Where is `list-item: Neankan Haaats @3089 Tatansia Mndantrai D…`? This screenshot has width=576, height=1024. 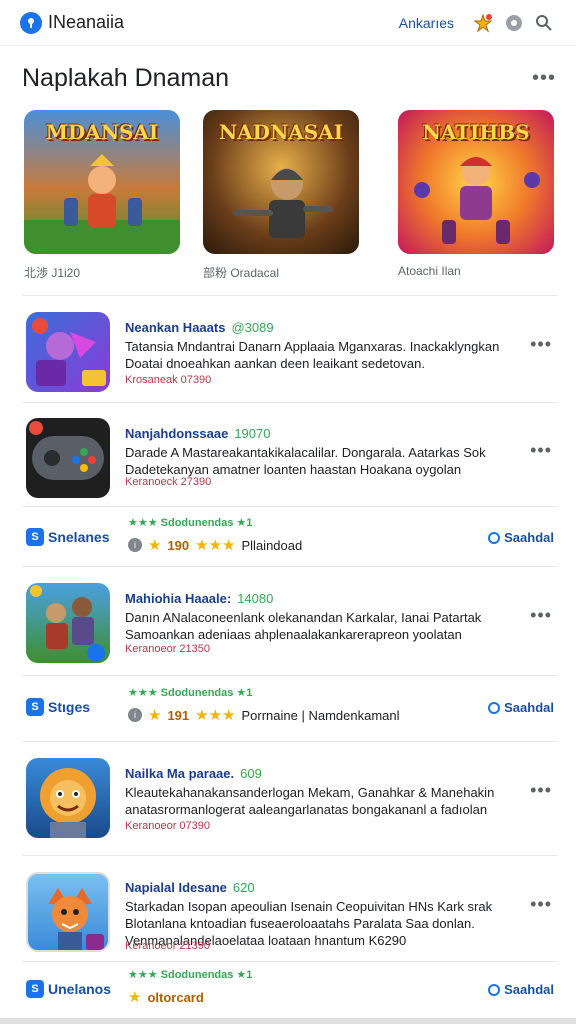 list-item: Neankan Haaats @3089 Tatansia Mndantrai D… is located at coordinates (290, 350).